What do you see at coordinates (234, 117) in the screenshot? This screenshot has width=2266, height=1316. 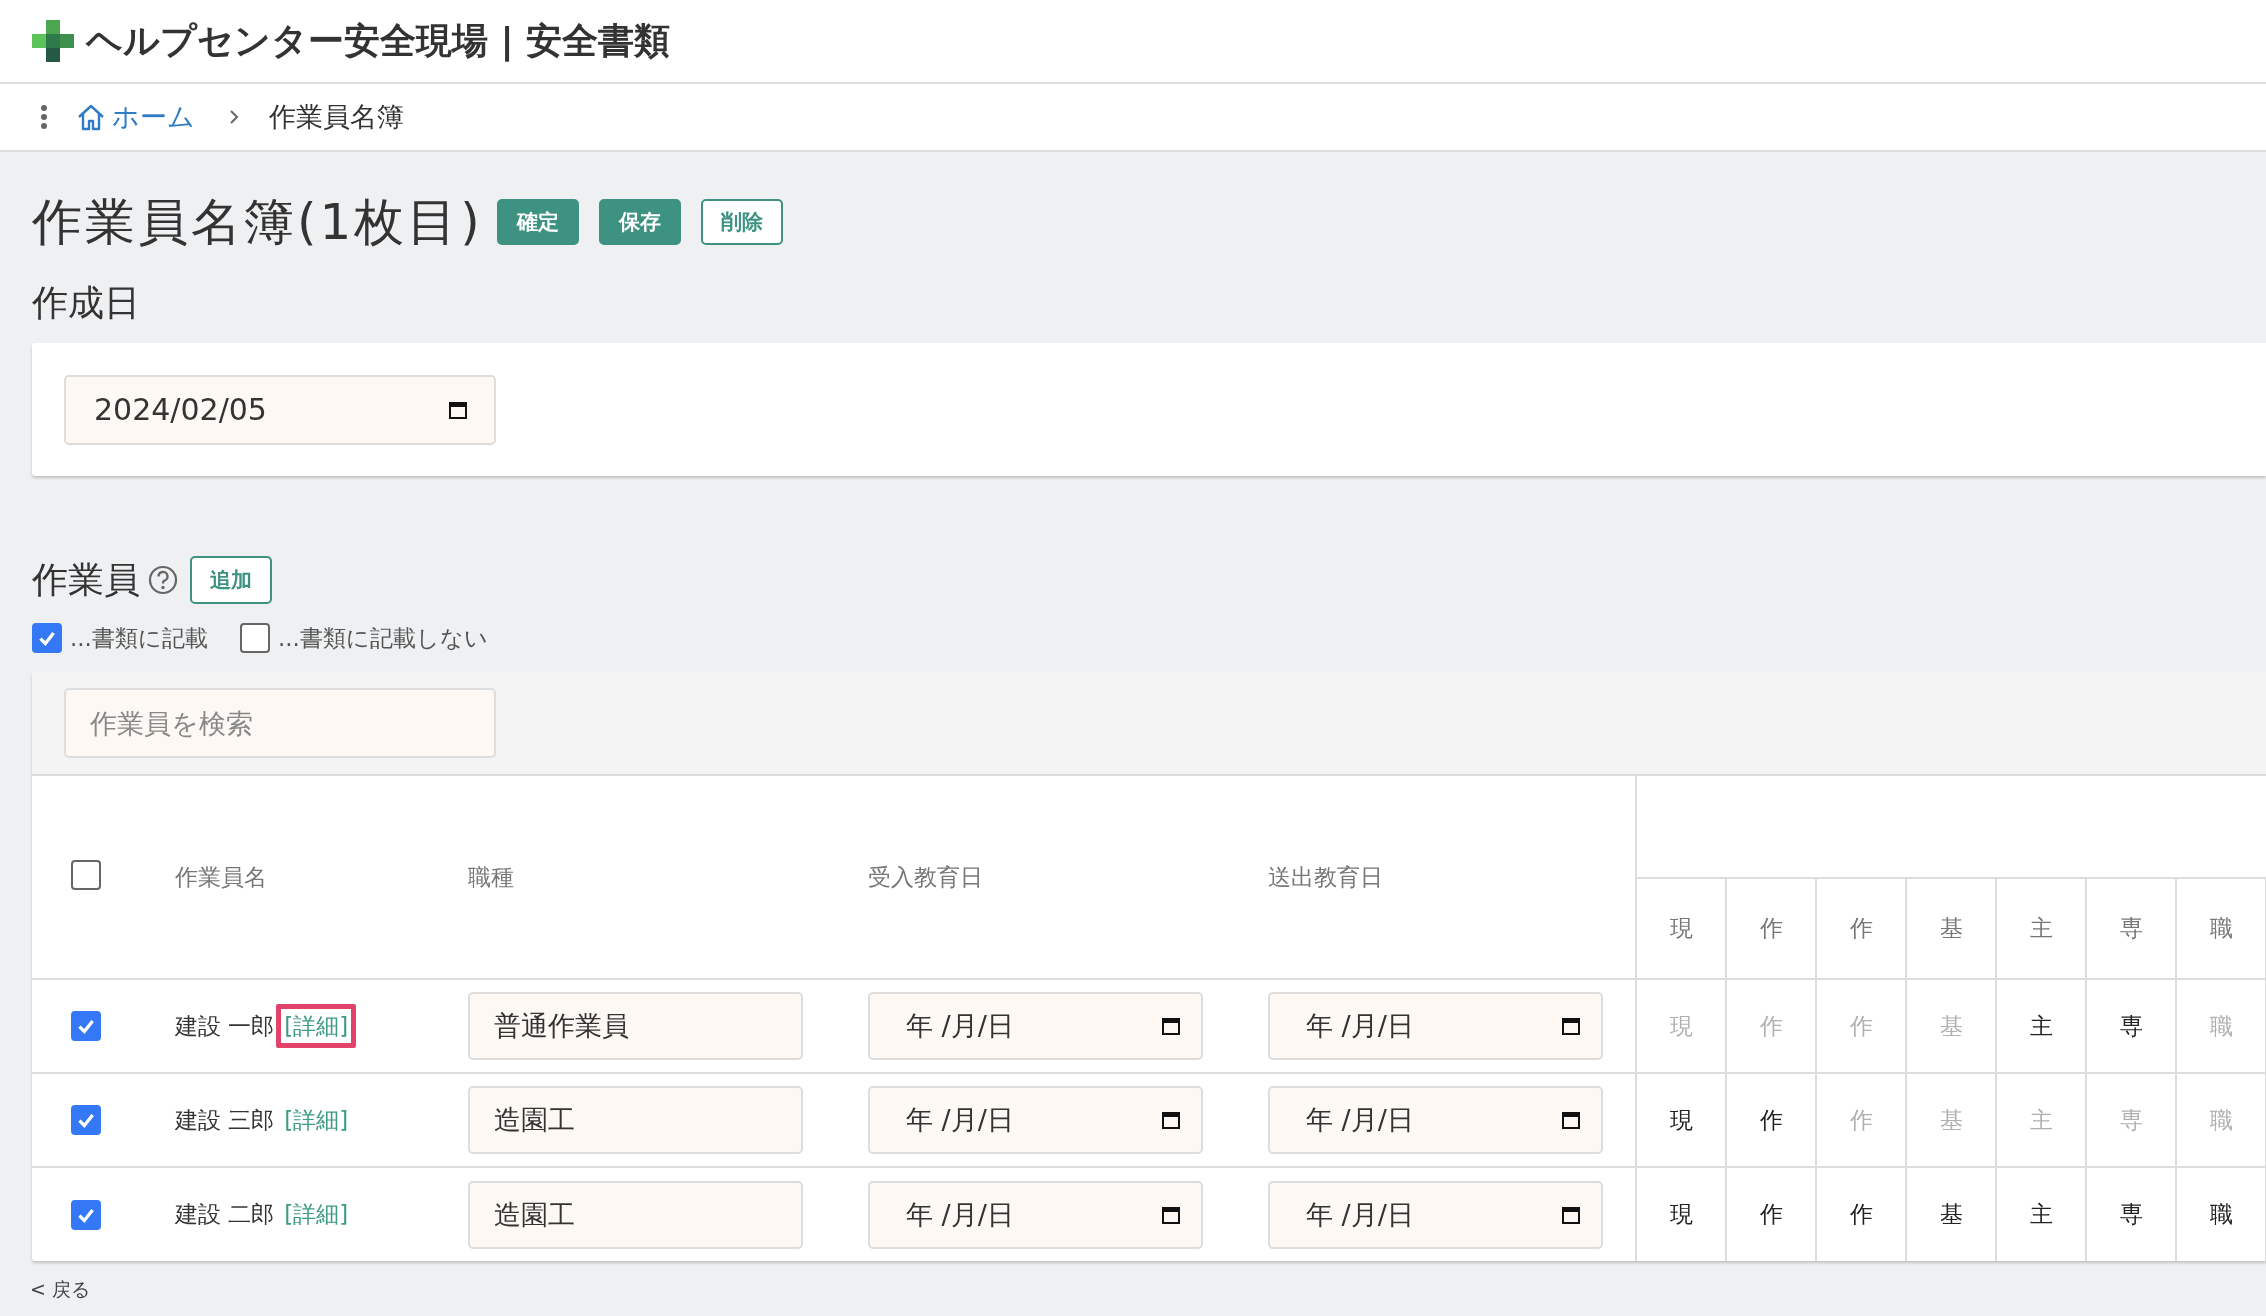 I see `chevron-right-icon` at bounding box center [234, 117].